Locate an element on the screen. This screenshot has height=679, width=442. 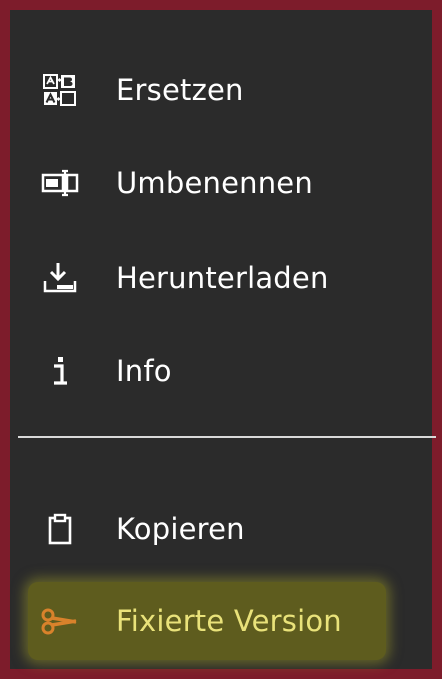
menu-item-label: Kopieren is located at coordinates (180, 529).